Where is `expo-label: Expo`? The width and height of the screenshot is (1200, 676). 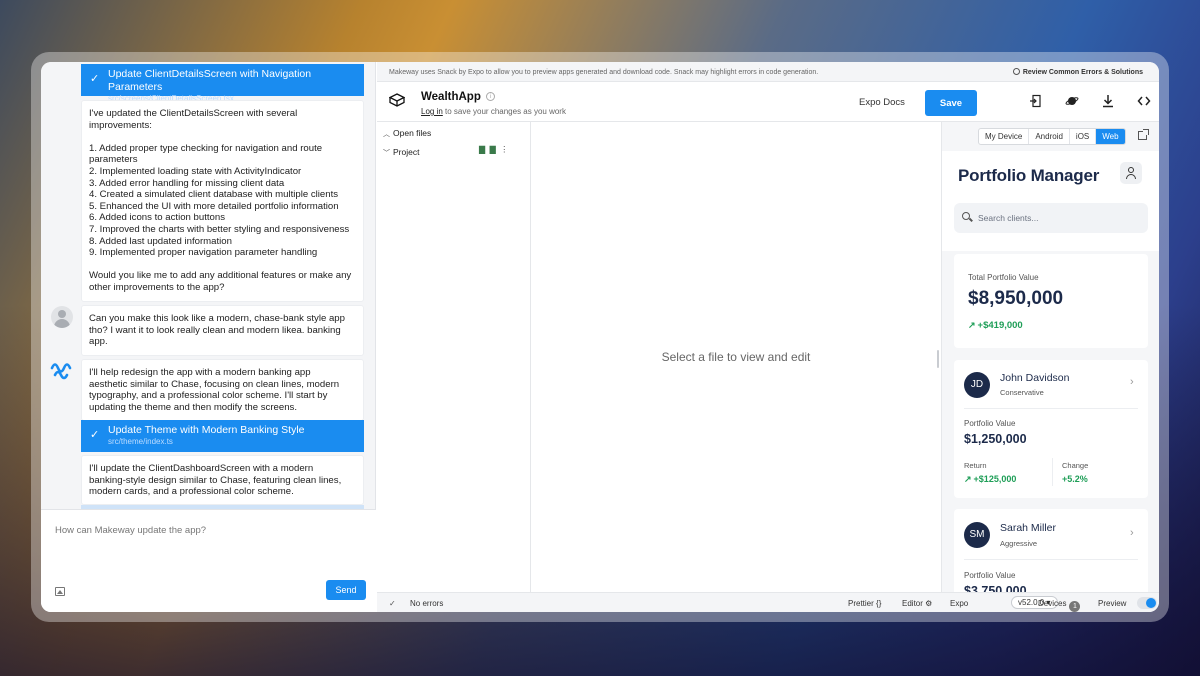
expo-label: Expo is located at coordinates (959, 603).